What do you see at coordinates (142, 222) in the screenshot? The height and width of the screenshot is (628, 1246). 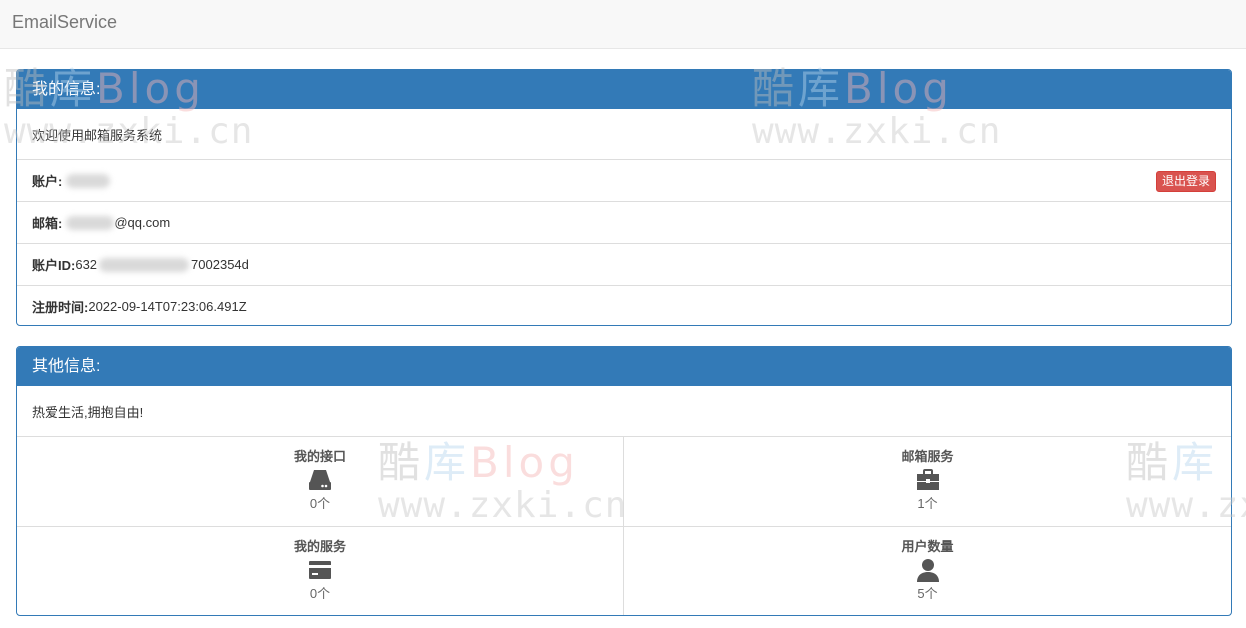 I see `email-value: @qq.com` at bounding box center [142, 222].